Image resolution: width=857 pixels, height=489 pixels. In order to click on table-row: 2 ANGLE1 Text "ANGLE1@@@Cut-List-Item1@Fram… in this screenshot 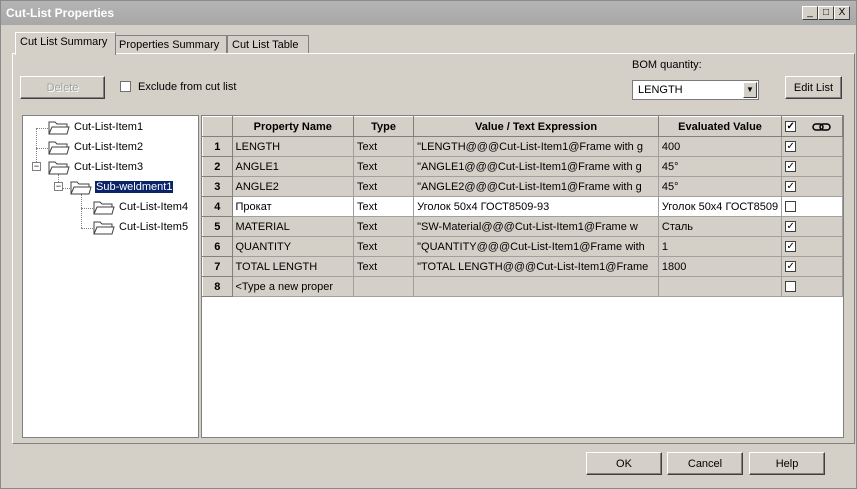, I will do `click(522, 166)`.